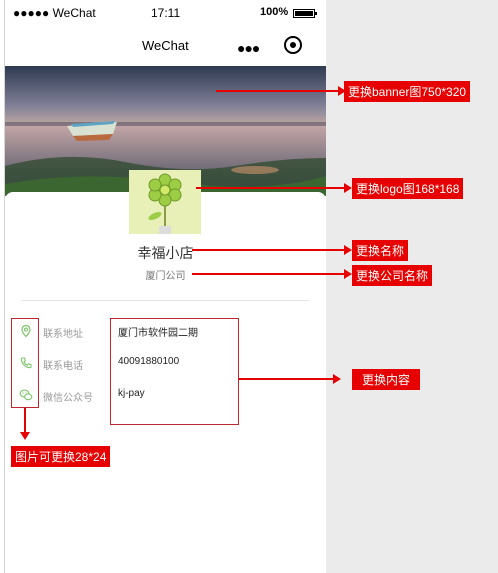 The width and height of the screenshot is (498, 573). What do you see at coordinates (63, 334) in the screenshot?
I see `info-label: 联系地址` at bounding box center [63, 334].